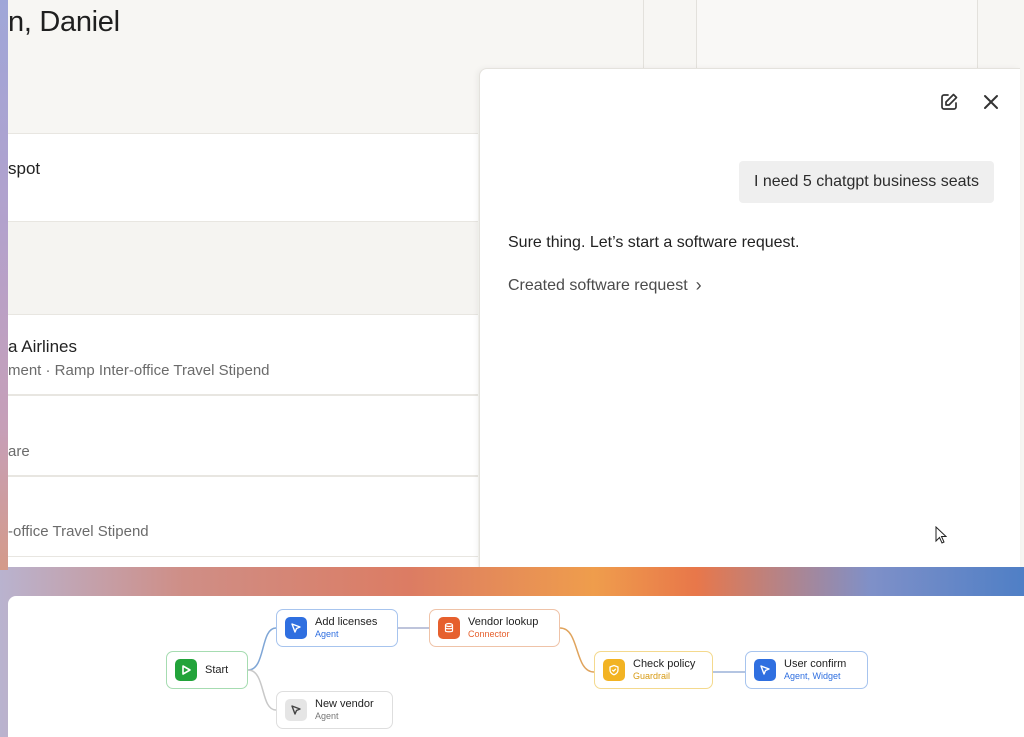 This screenshot has width=1024, height=737. Describe the element at coordinates (243, 516) in the screenshot. I see `list-item: -office Travel Stipend` at that location.